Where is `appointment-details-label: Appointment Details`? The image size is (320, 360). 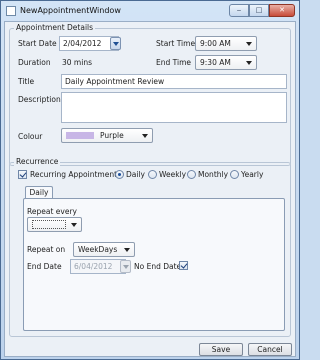
appointment-details-label: Appointment Details is located at coordinates (55, 27).